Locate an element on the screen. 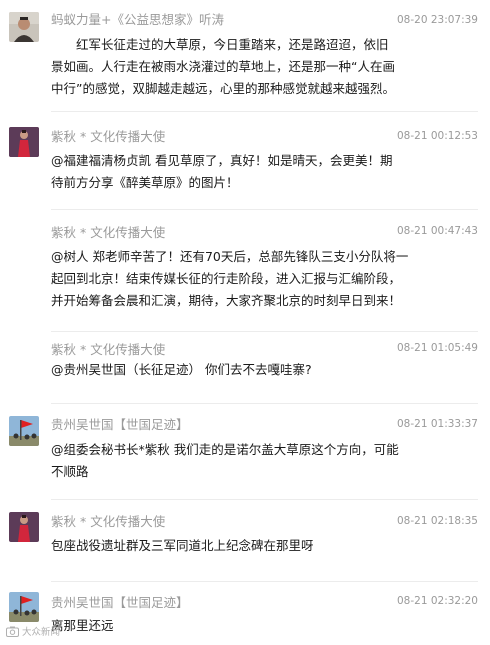 The height and width of the screenshot is (645, 490). comment-line: 起回到北京！结束传媒长征的行走阶段，进入汇报与汇编阶段， is located at coordinates (226, 278).